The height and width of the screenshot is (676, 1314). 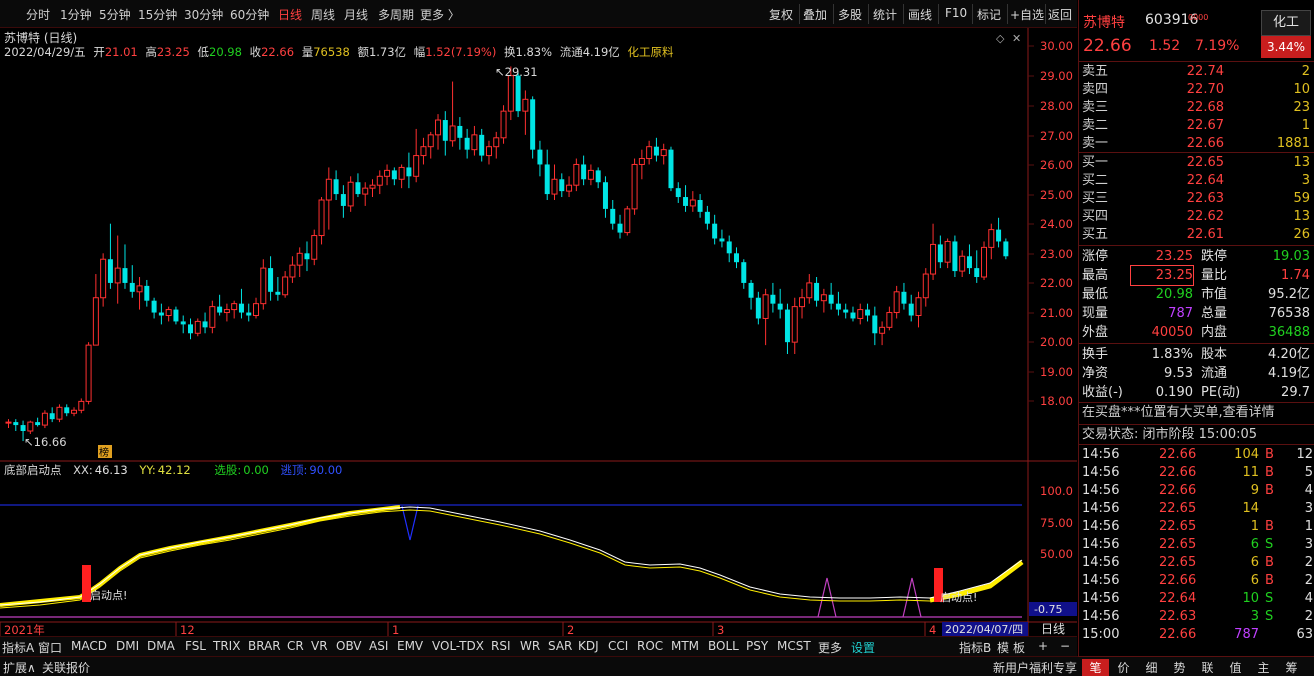 I want to click on expand-button: 扩展∧, so click(x=19, y=667).